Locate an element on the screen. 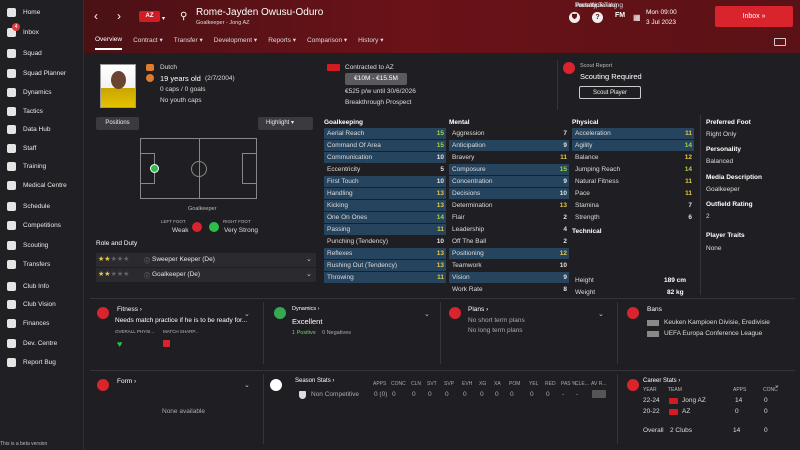  attribute-row: Decisions 10 is located at coordinates (509, 193).